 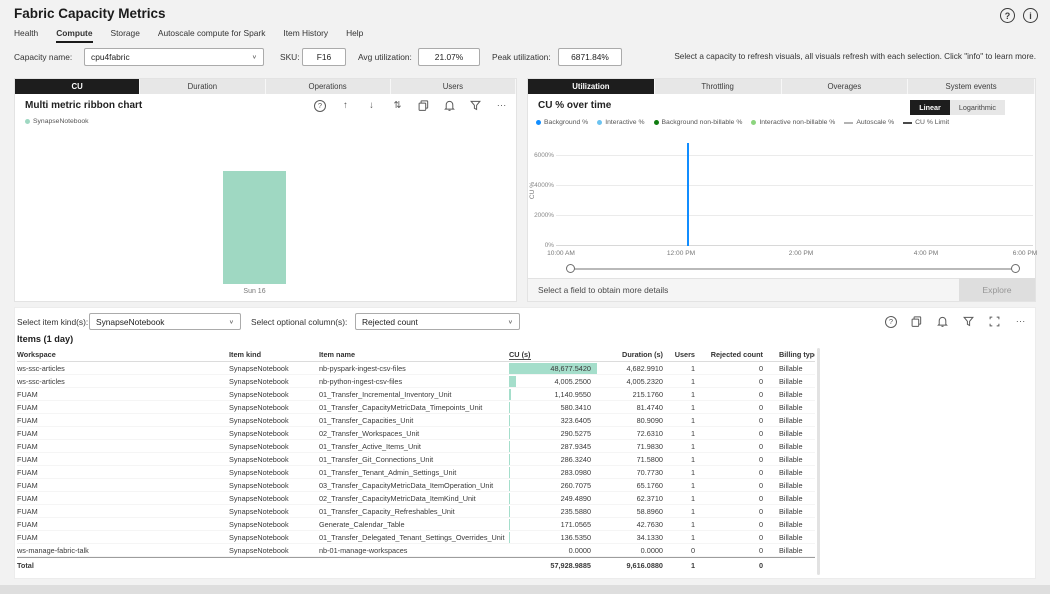 I want to click on tab-system-events: System events, so click(x=971, y=86).